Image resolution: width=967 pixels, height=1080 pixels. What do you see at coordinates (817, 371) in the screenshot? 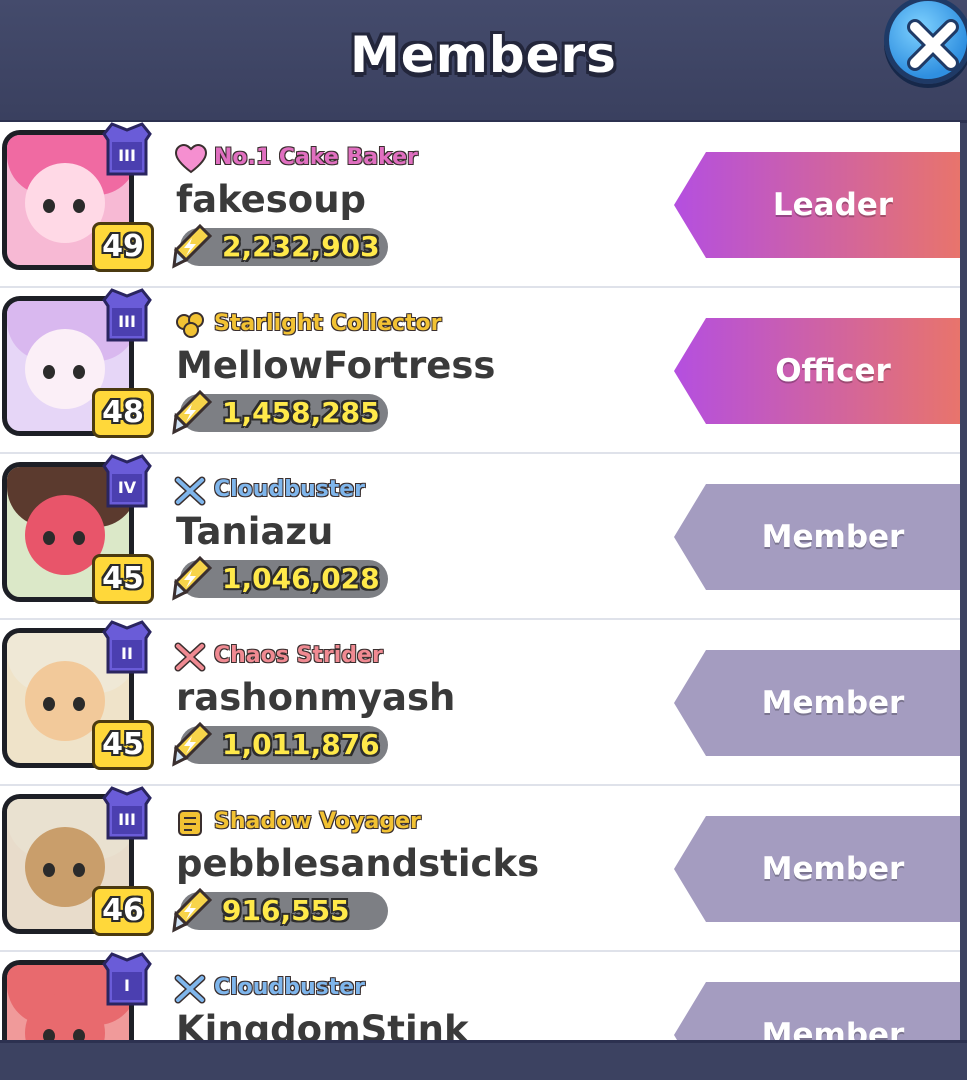
I see `role-button: Officer` at bounding box center [817, 371].